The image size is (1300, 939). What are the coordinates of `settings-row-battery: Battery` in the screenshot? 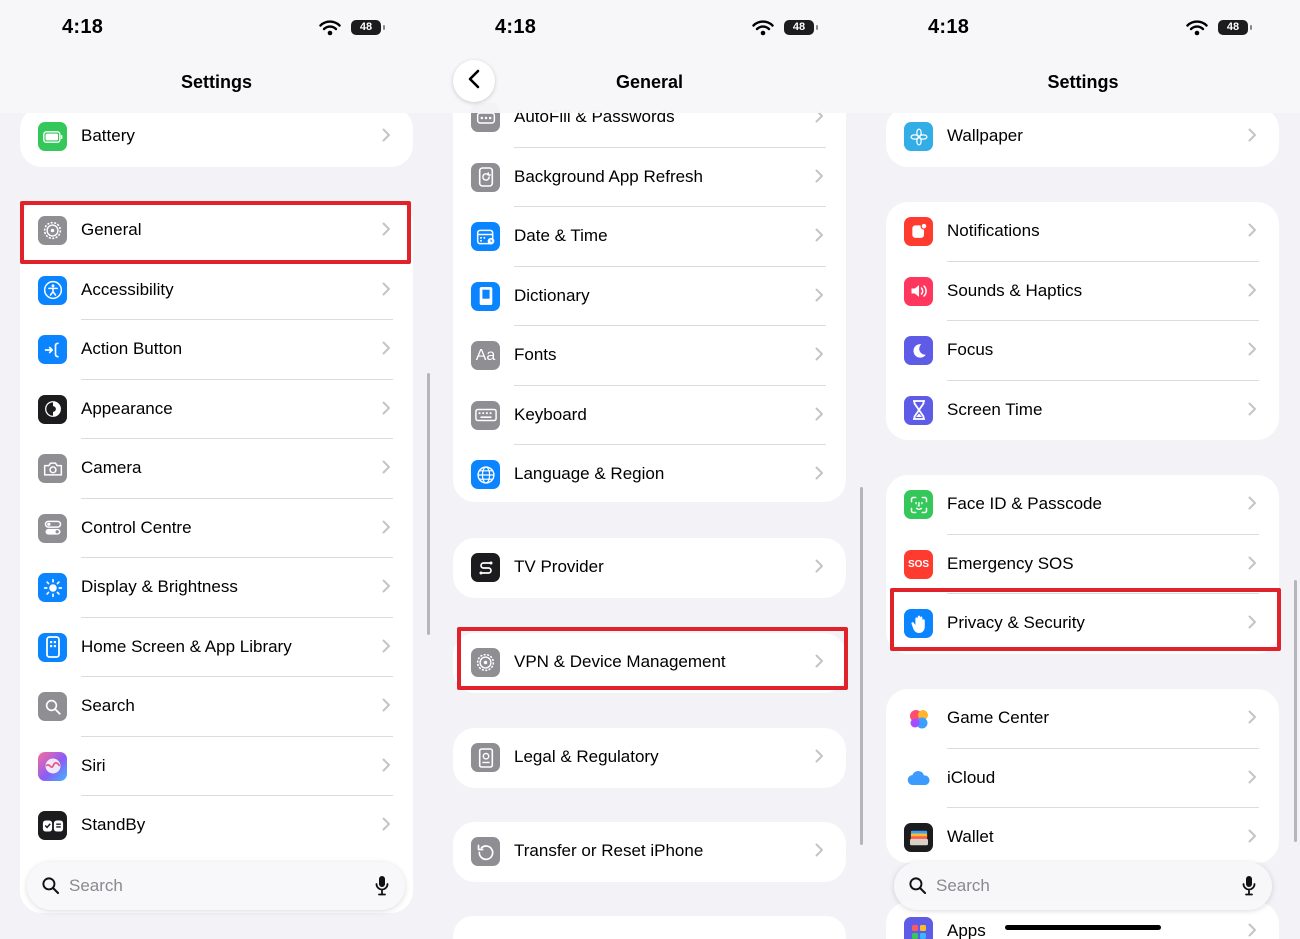 It's located at (216, 137).